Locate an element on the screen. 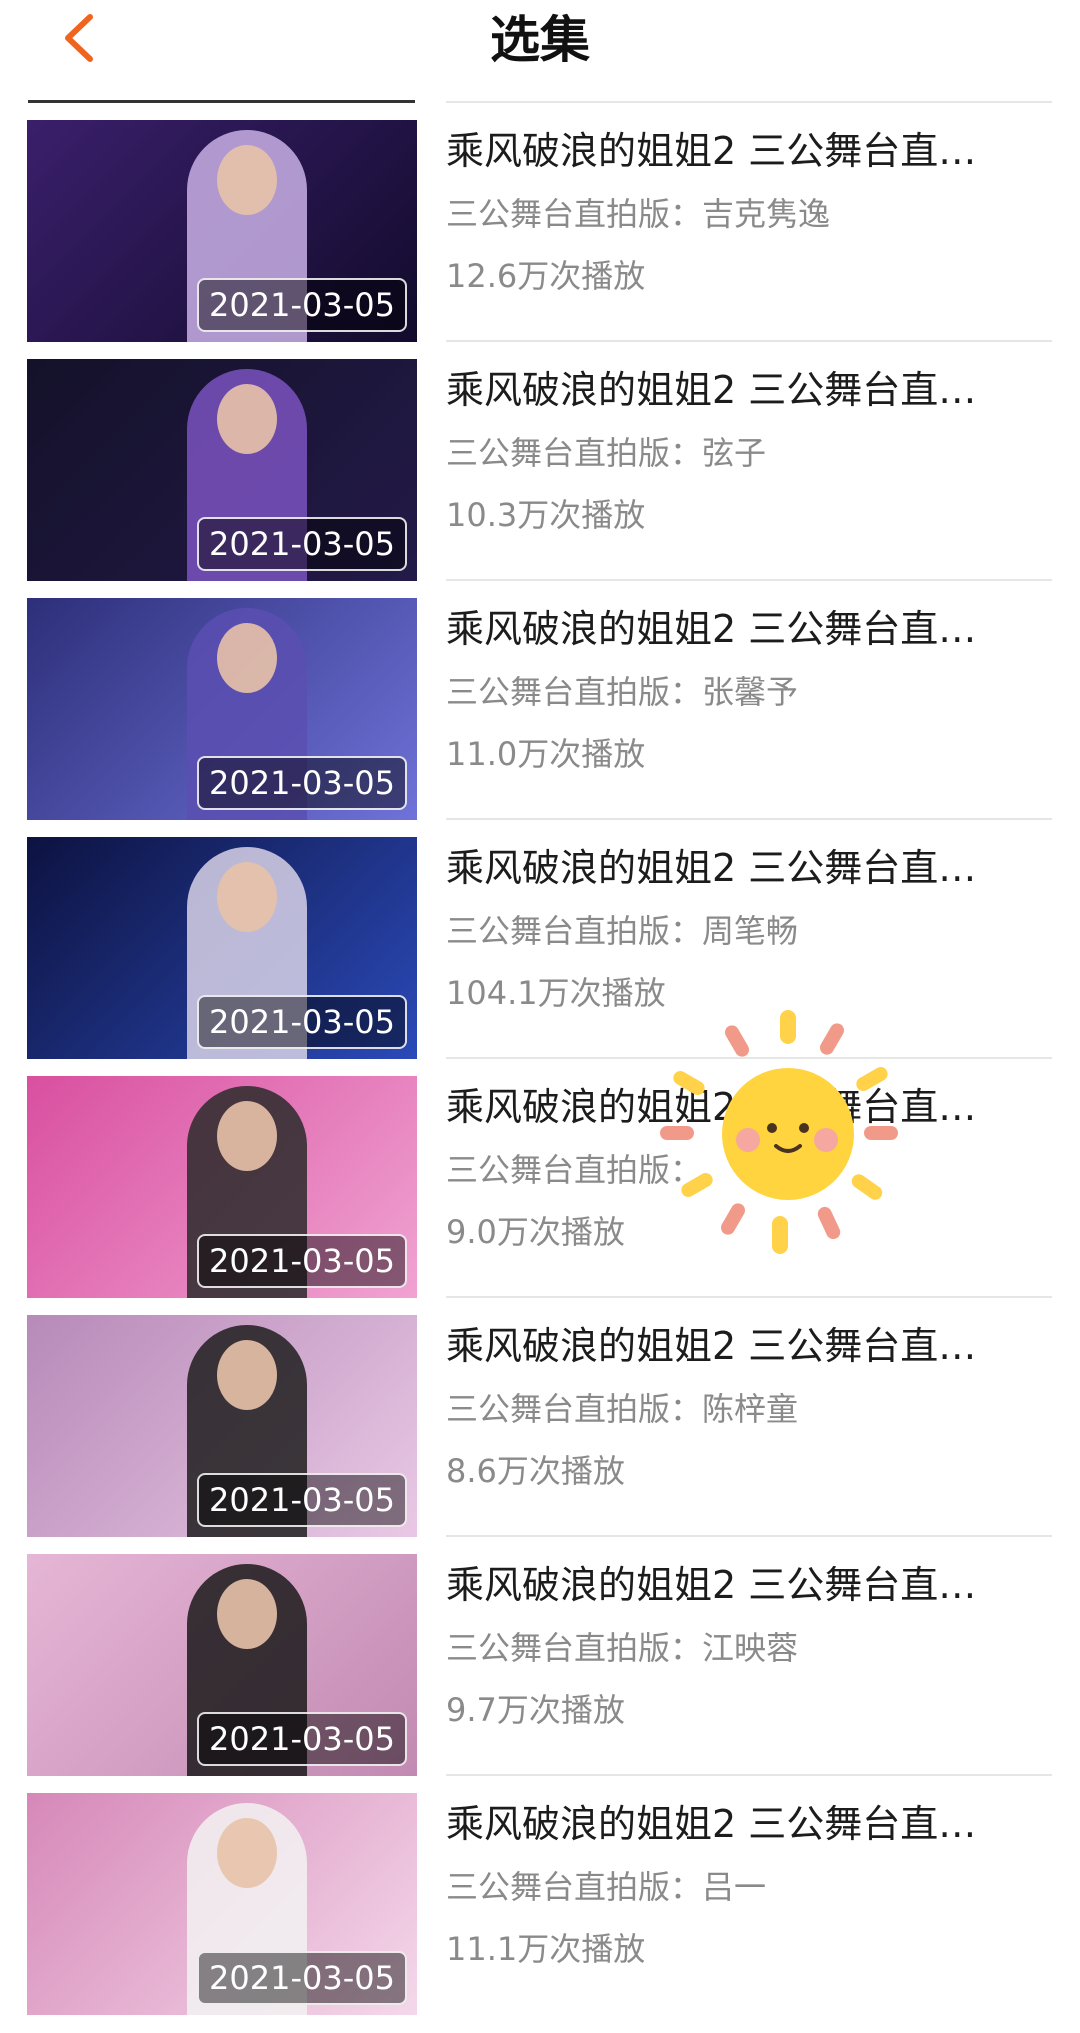  header: 选集 is located at coordinates (540, 40).